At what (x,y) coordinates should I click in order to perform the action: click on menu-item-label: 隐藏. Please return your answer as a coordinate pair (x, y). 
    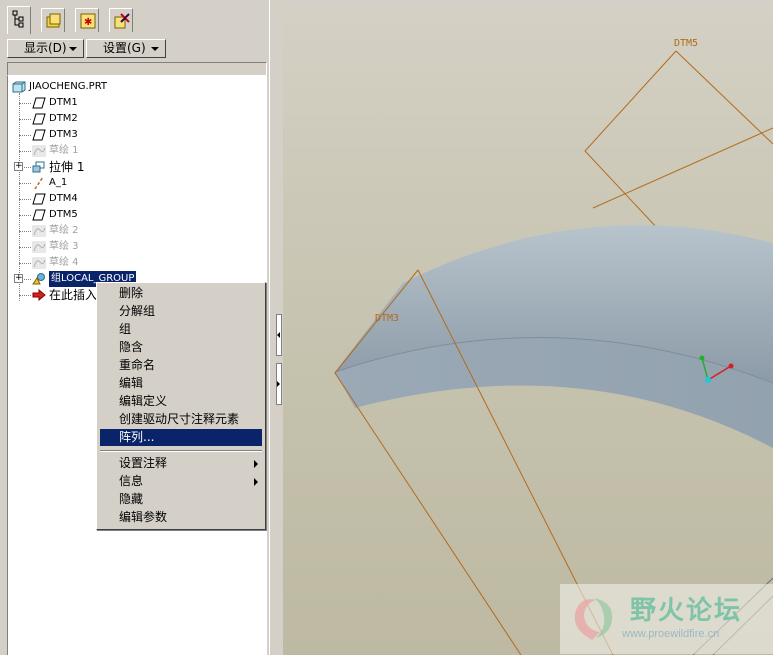
    Looking at the image, I should click on (131, 499).